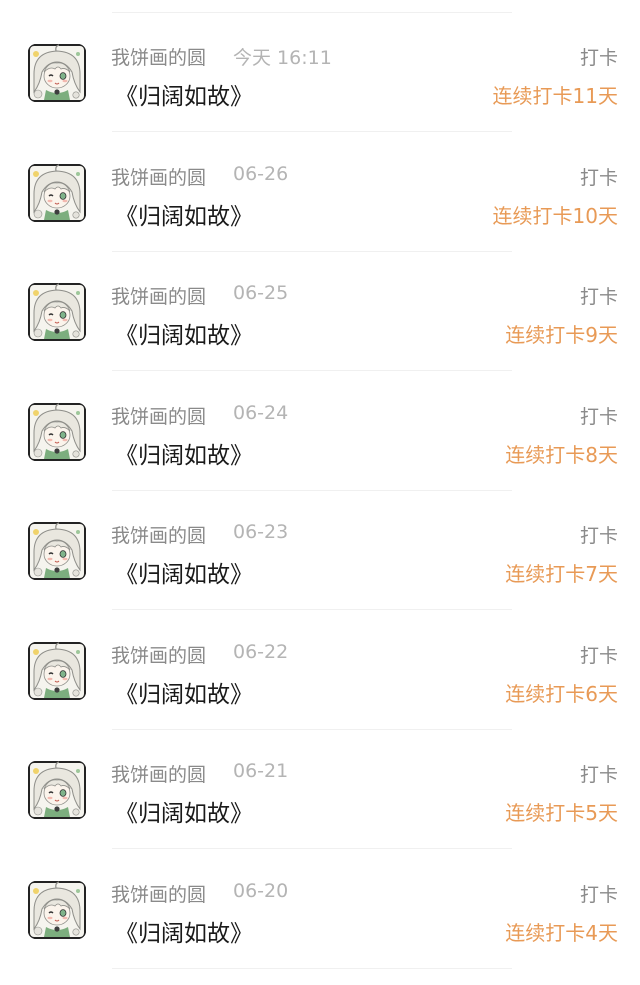 The image size is (640, 985). Describe the element at coordinates (555, 96) in the screenshot. I see `streak-count: 连续打卡11天` at that location.